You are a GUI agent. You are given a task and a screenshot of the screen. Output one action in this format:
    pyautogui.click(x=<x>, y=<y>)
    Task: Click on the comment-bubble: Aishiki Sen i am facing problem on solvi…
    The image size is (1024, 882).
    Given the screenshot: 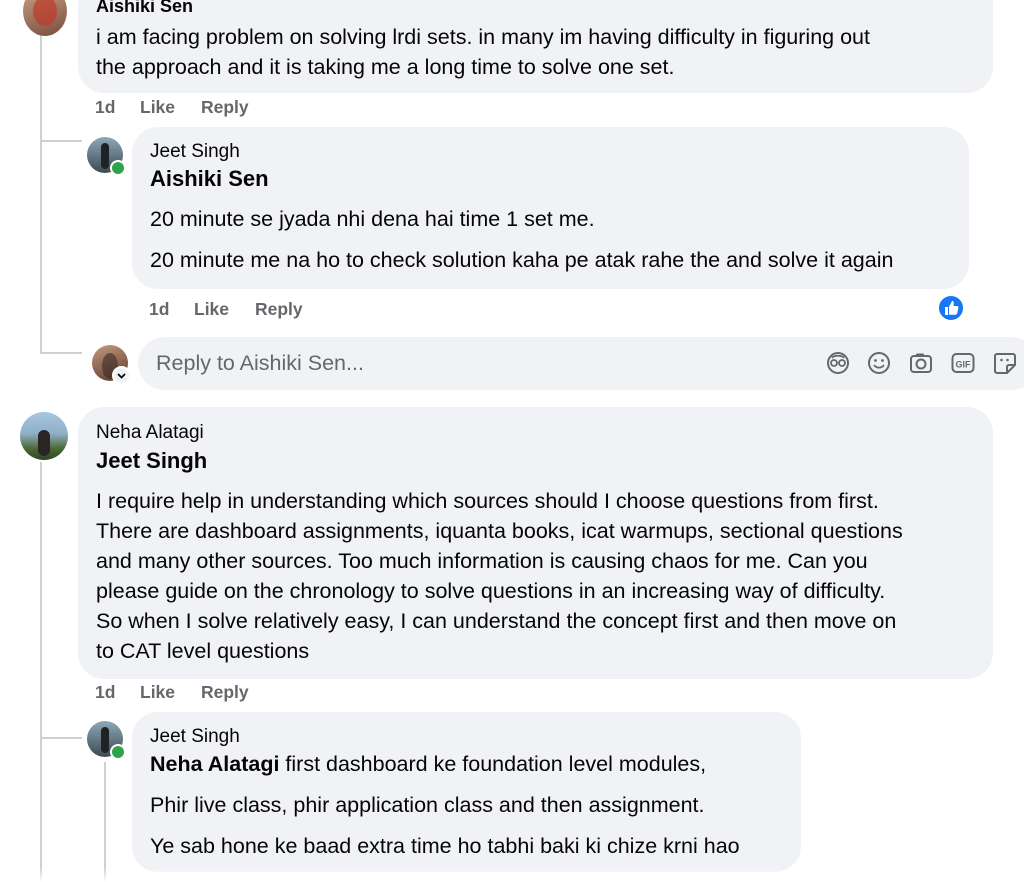 What is the action you would take?
    pyautogui.click(x=535, y=46)
    